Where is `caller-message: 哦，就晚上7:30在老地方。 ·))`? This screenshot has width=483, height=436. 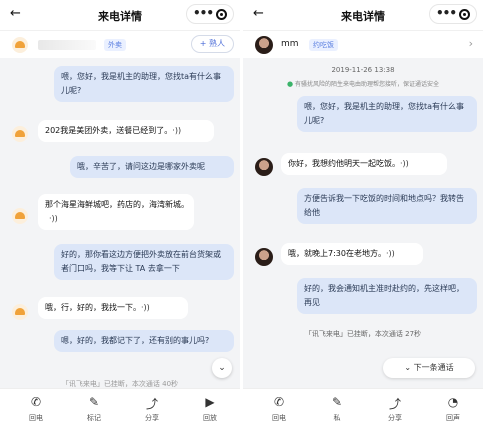 caller-message: 哦，就晚上7:30在老地方。 ·)) is located at coordinates (352, 254).